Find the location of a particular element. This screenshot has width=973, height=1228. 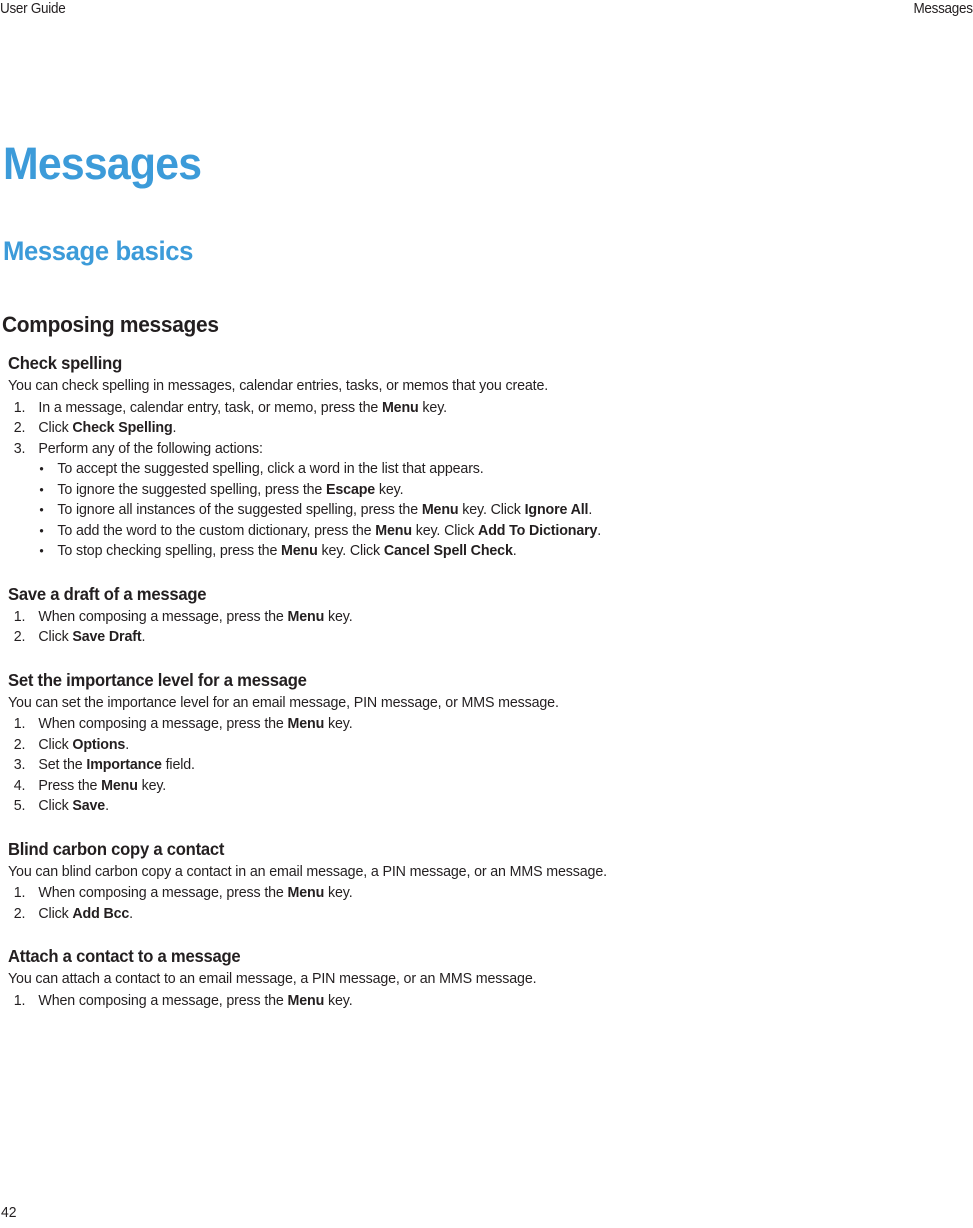

subsection-heading: Attach a contact to a message is located at coordinates (124, 956).